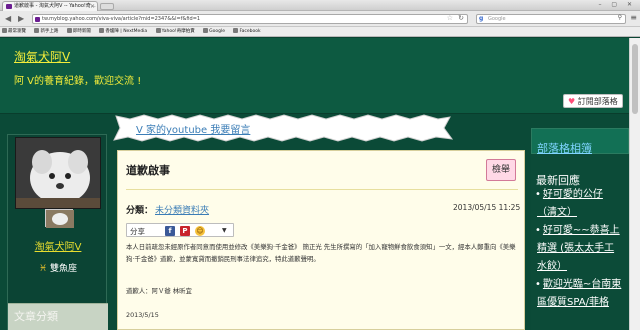  What do you see at coordinates (214, 31) in the screenshot?
I see `bookmark-item: Google` at bounding box center [214, 31].